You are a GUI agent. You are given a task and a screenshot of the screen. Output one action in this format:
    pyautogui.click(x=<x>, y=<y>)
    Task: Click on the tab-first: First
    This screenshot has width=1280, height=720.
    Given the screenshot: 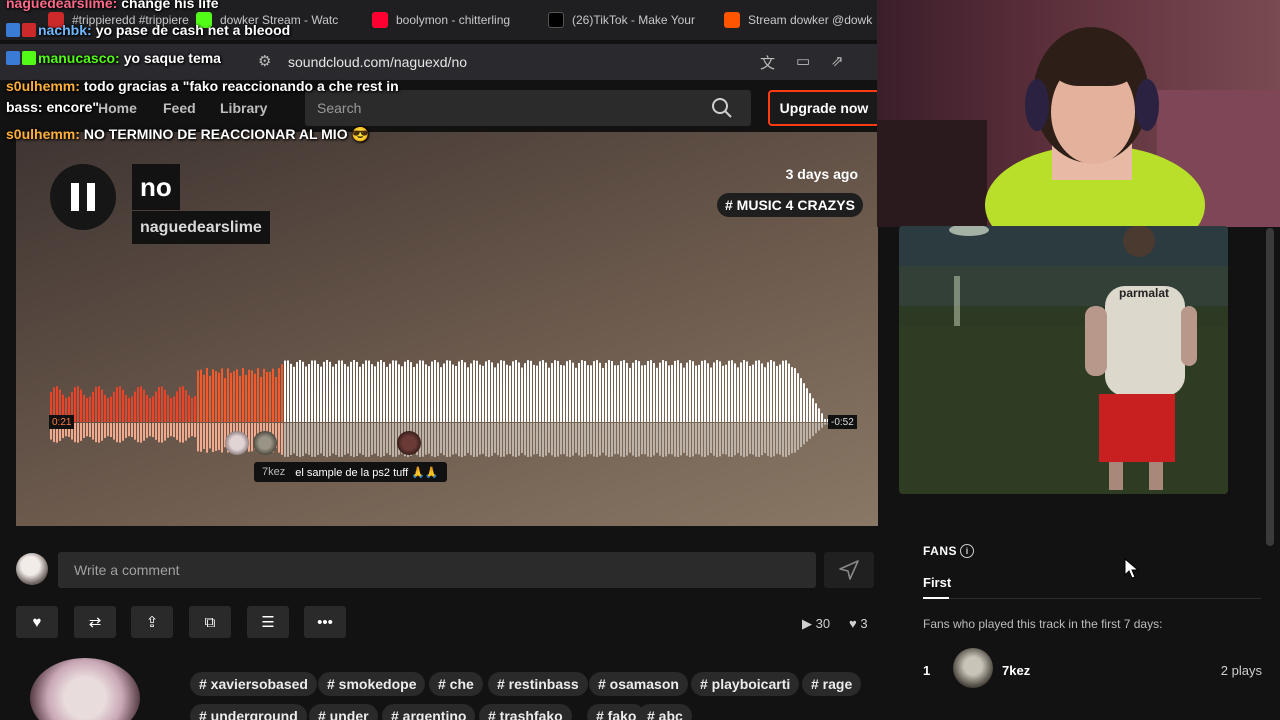 What is the action you would take?
    pyautogui.click(x=937, y=582)
    